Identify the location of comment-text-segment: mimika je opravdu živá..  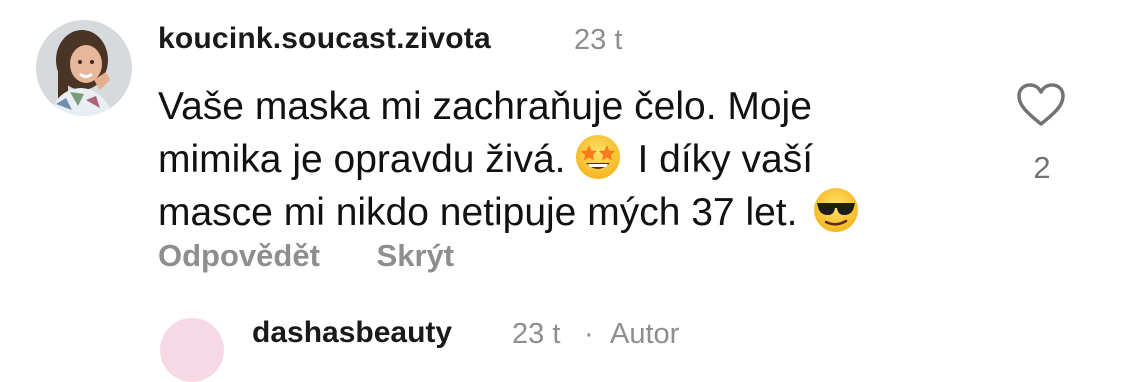
(362, 159).